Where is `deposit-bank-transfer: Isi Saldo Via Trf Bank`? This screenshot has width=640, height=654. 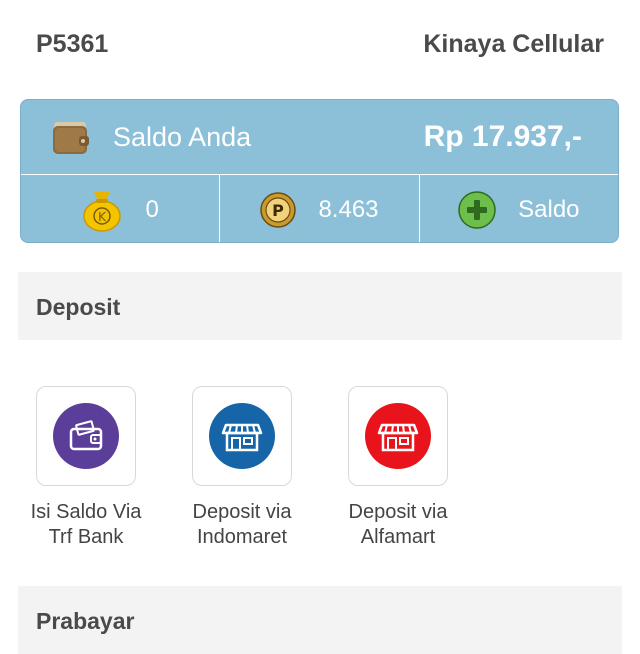 deposit-bank-transfer: Isi Saldo Via Trf Bank is located at coordinates (86, 468).